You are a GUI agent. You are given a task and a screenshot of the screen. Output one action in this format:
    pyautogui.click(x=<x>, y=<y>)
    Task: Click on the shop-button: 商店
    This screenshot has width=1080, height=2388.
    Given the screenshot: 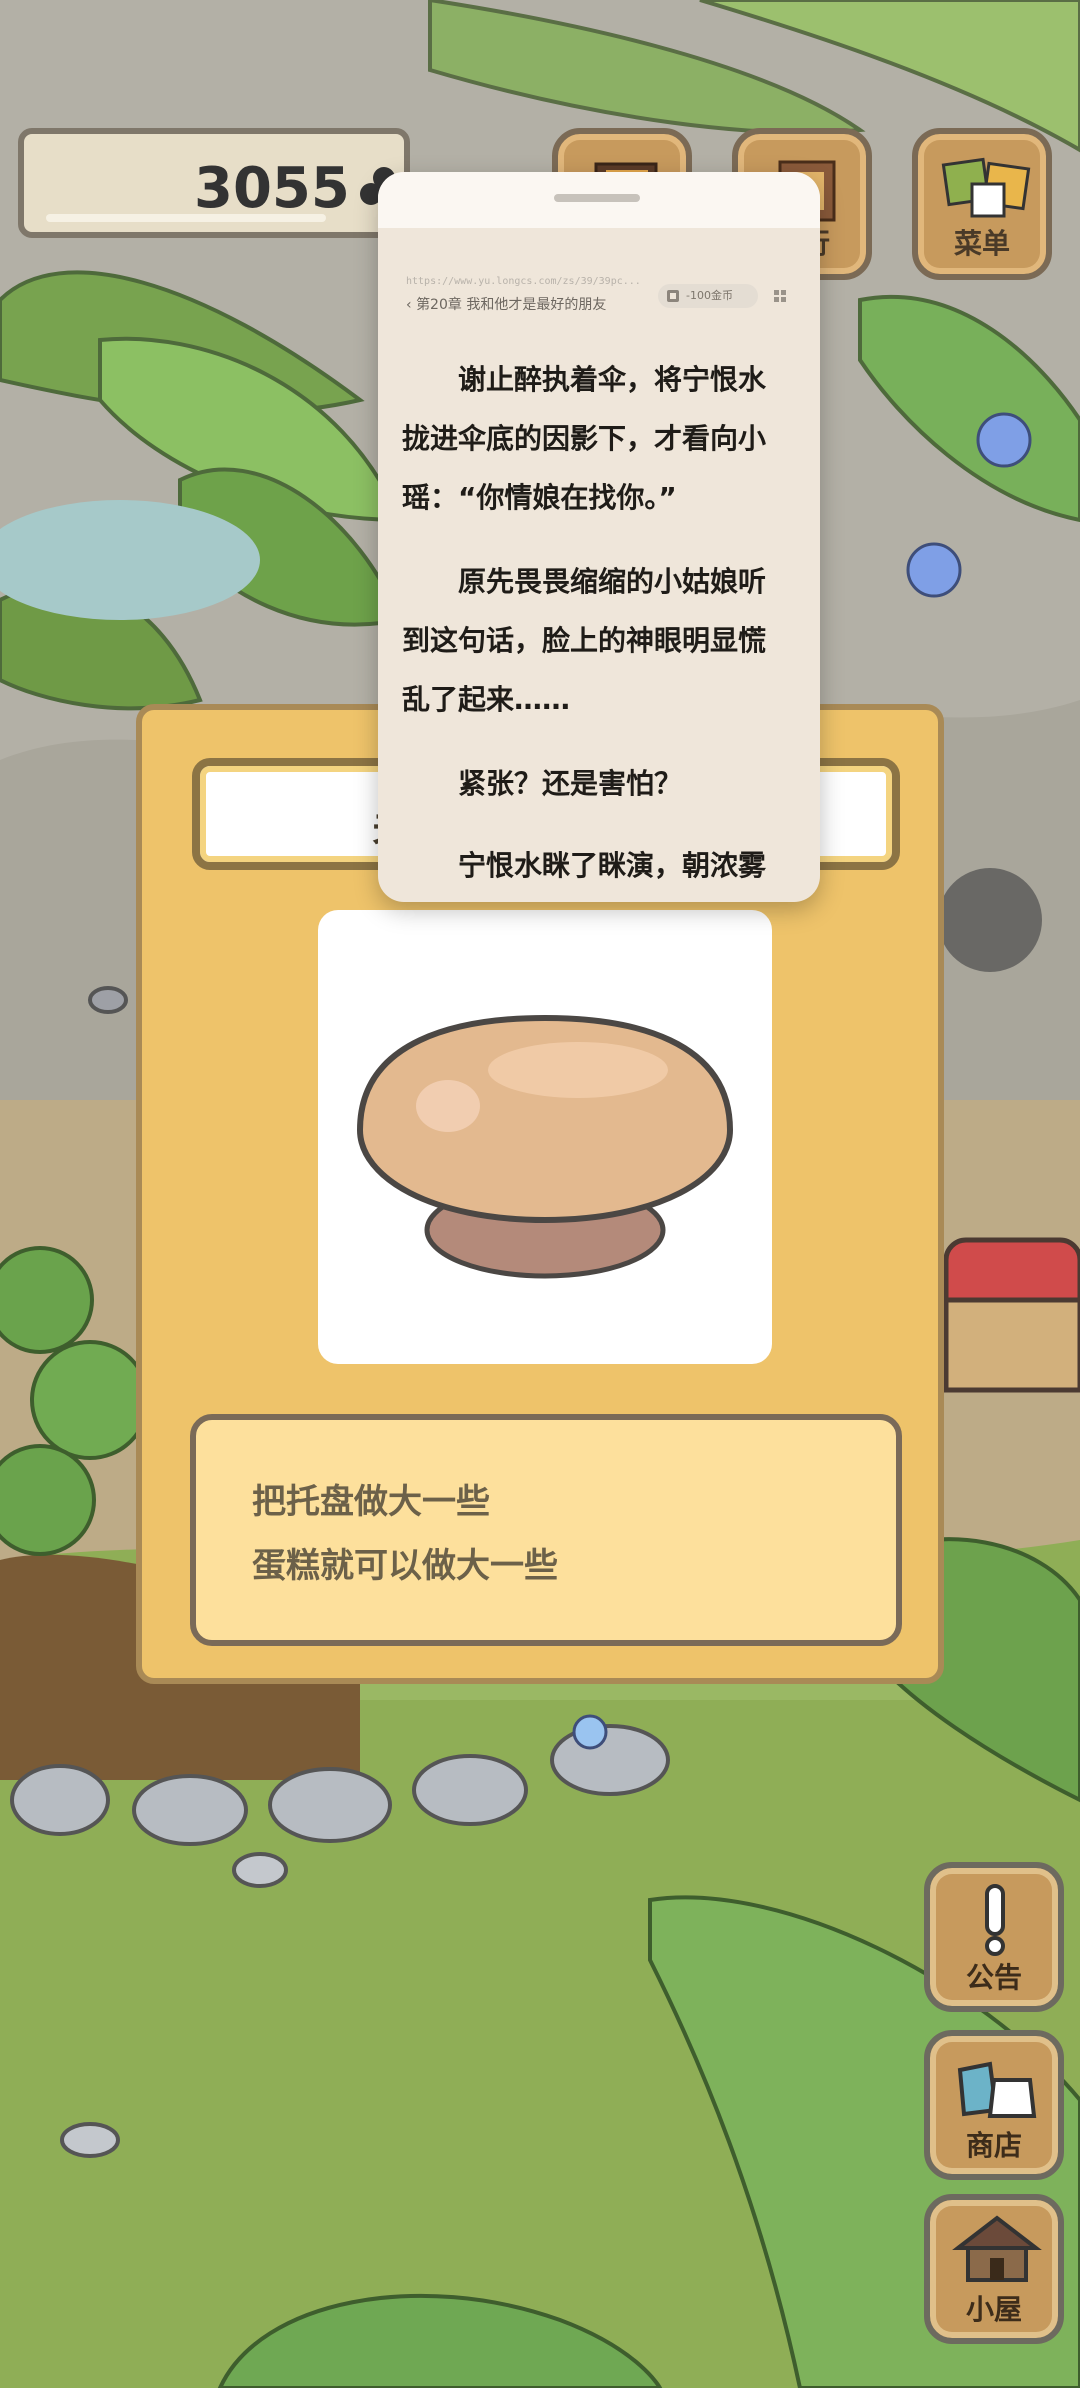 What is the action you would take?
    pyautogui.click(x=994, y=2105)
    